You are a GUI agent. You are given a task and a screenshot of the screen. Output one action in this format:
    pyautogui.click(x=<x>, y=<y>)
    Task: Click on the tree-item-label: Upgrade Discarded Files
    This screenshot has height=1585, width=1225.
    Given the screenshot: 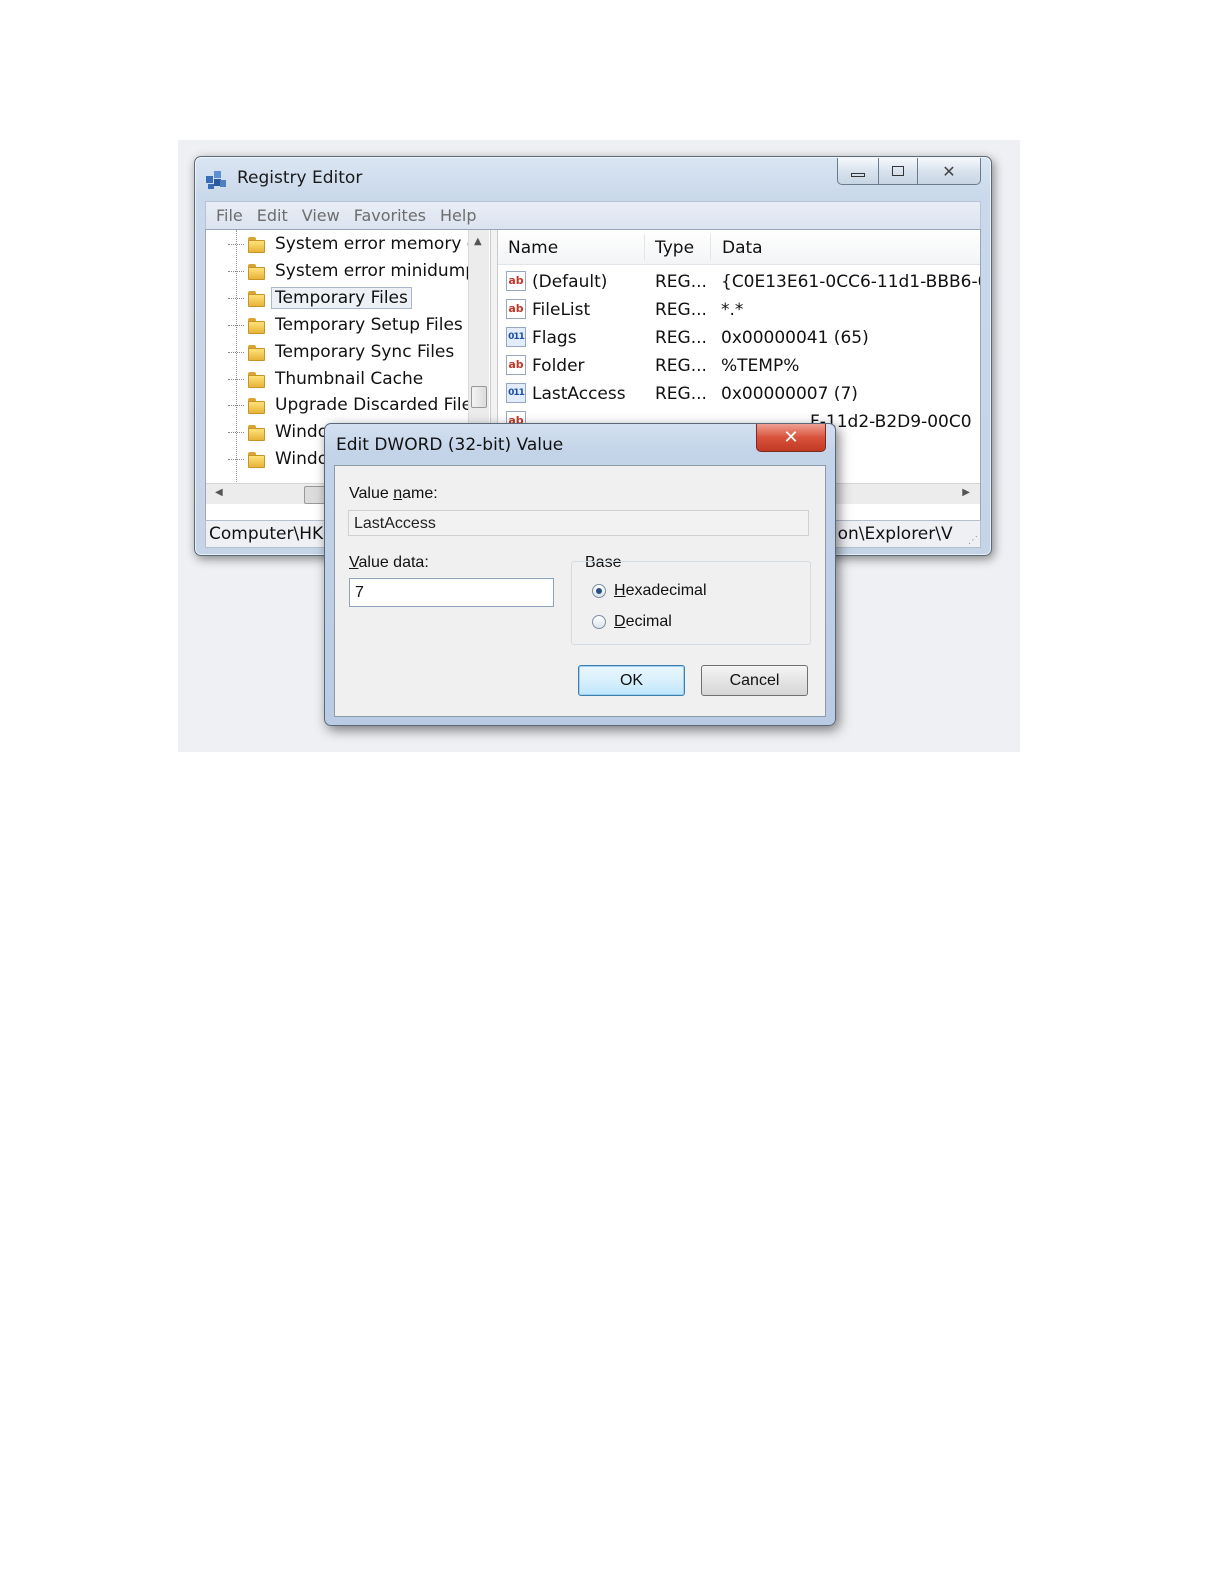 What is the action you would take?
    pyautogui.click(x=378, y=405)
    